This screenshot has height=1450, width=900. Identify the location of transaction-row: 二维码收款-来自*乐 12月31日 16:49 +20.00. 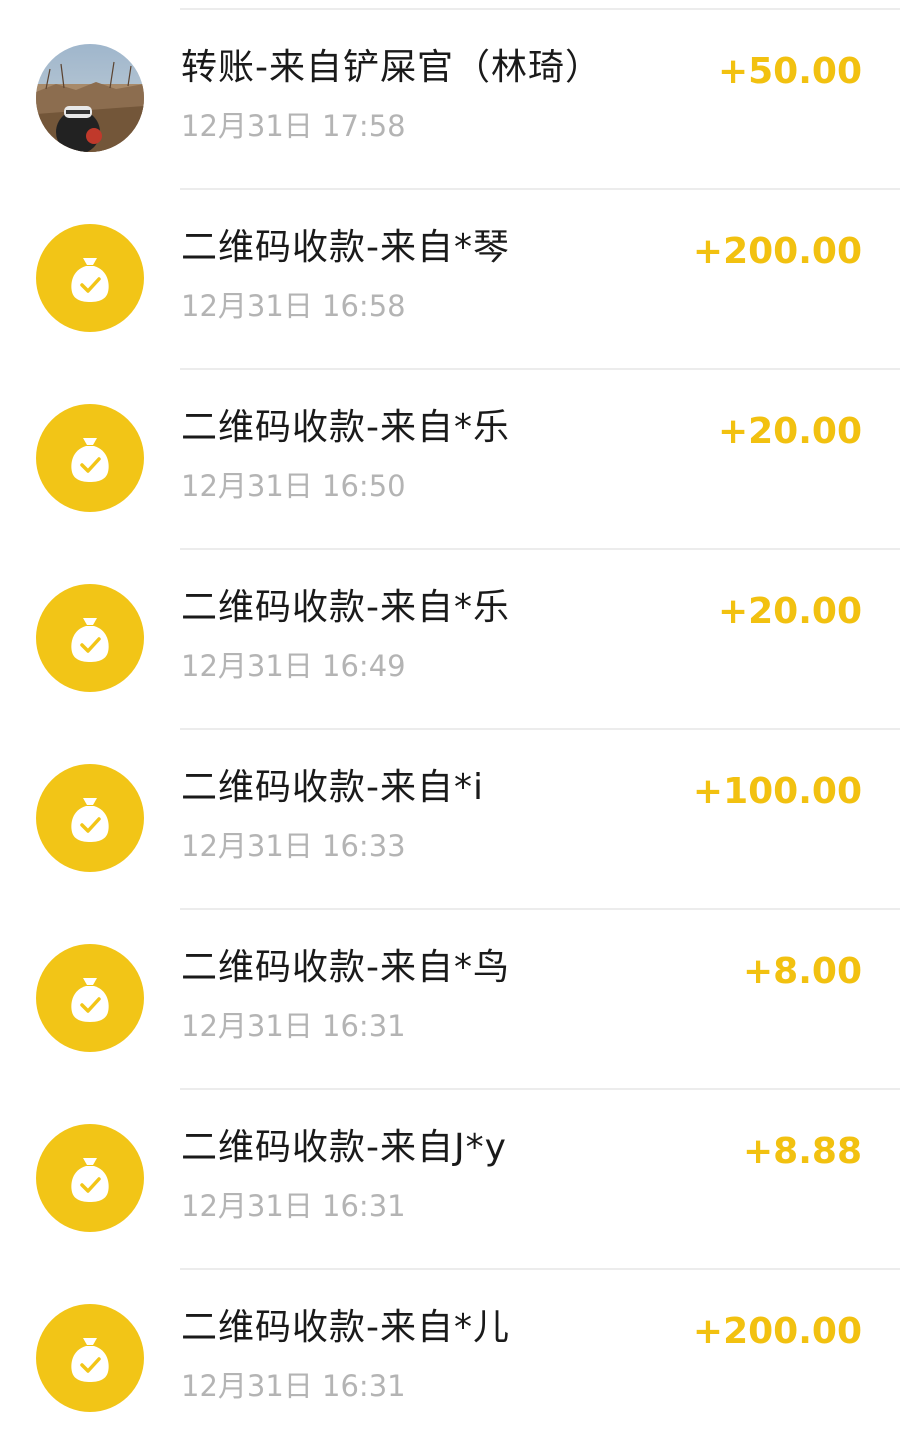
(450, 640).